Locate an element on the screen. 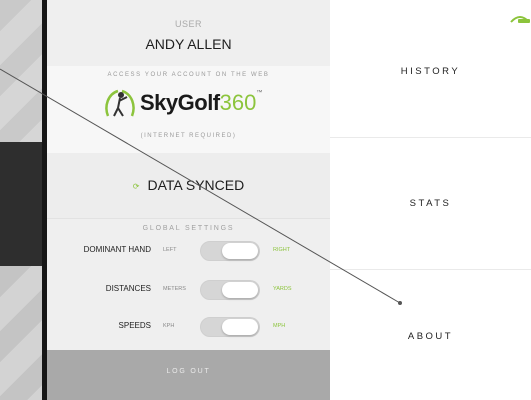 The height and width of the screenshot is (400, 531). nav-item-stats: STATS is located at coordinates (430, 203).